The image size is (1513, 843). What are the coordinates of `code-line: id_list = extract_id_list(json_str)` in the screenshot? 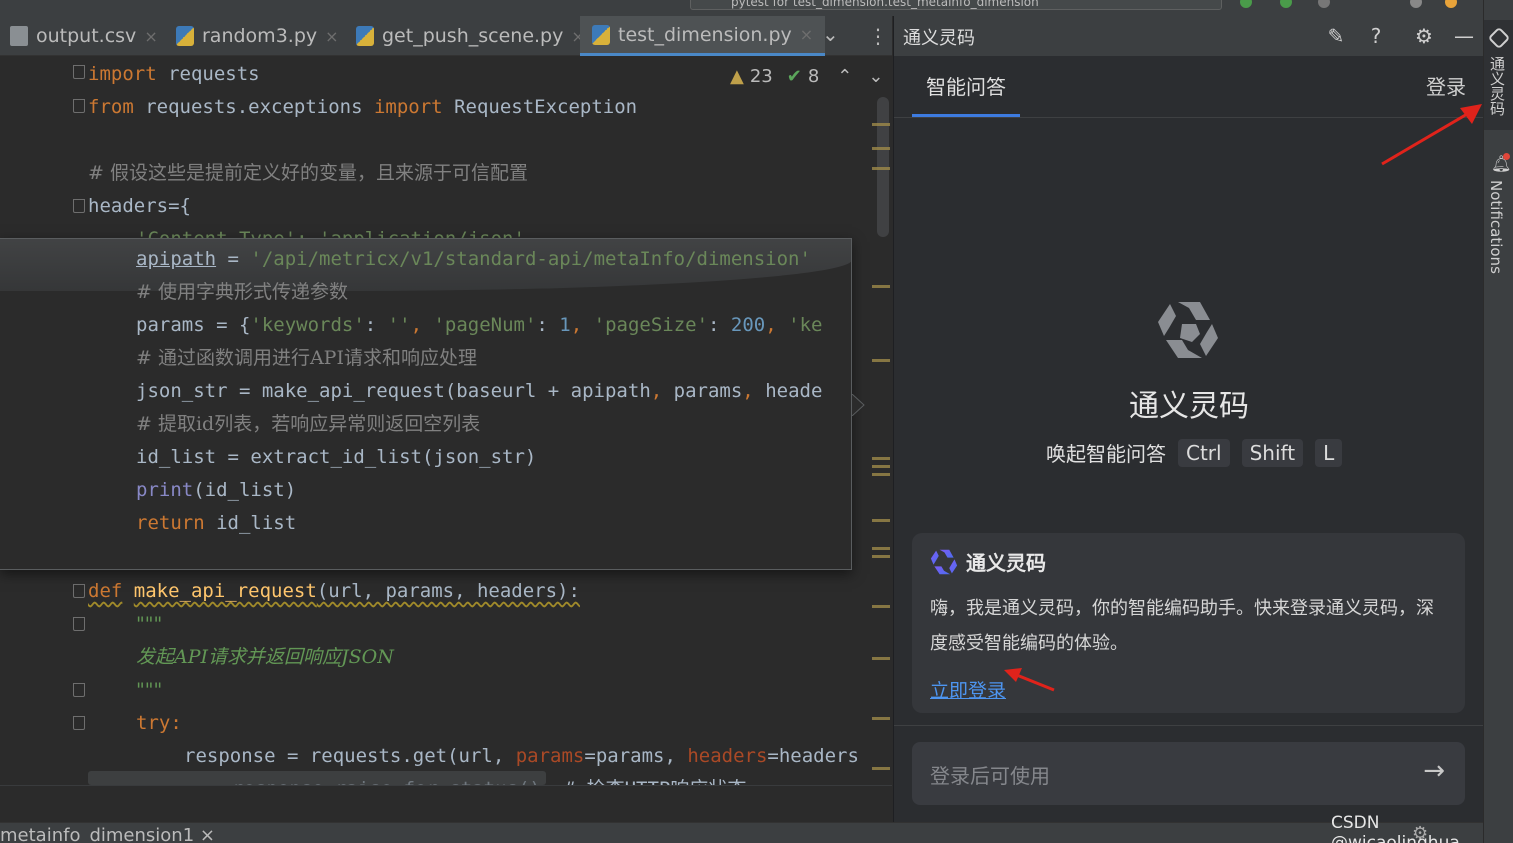 It's located at (336, 457).